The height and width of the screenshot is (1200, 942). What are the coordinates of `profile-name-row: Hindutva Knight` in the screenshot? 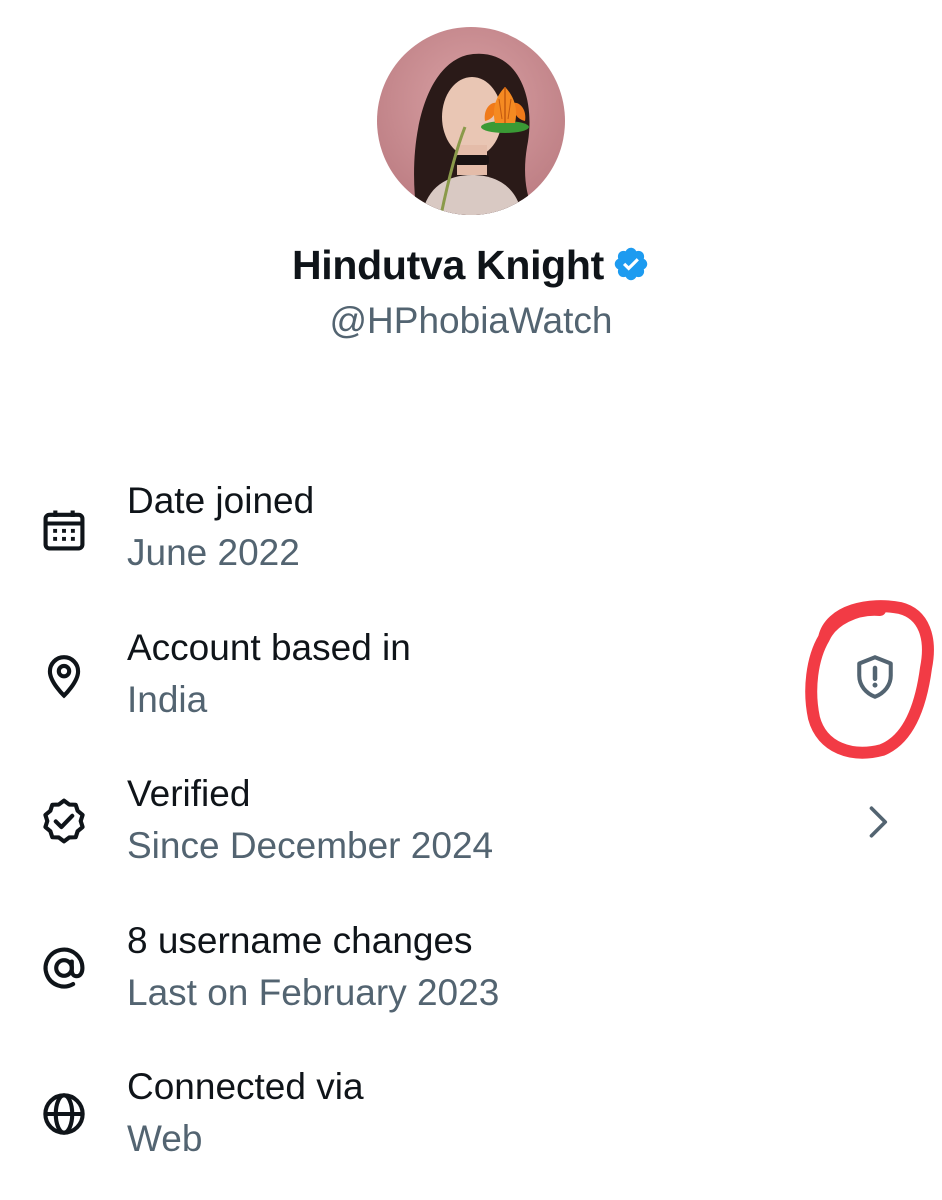 It's located at (471, 270).